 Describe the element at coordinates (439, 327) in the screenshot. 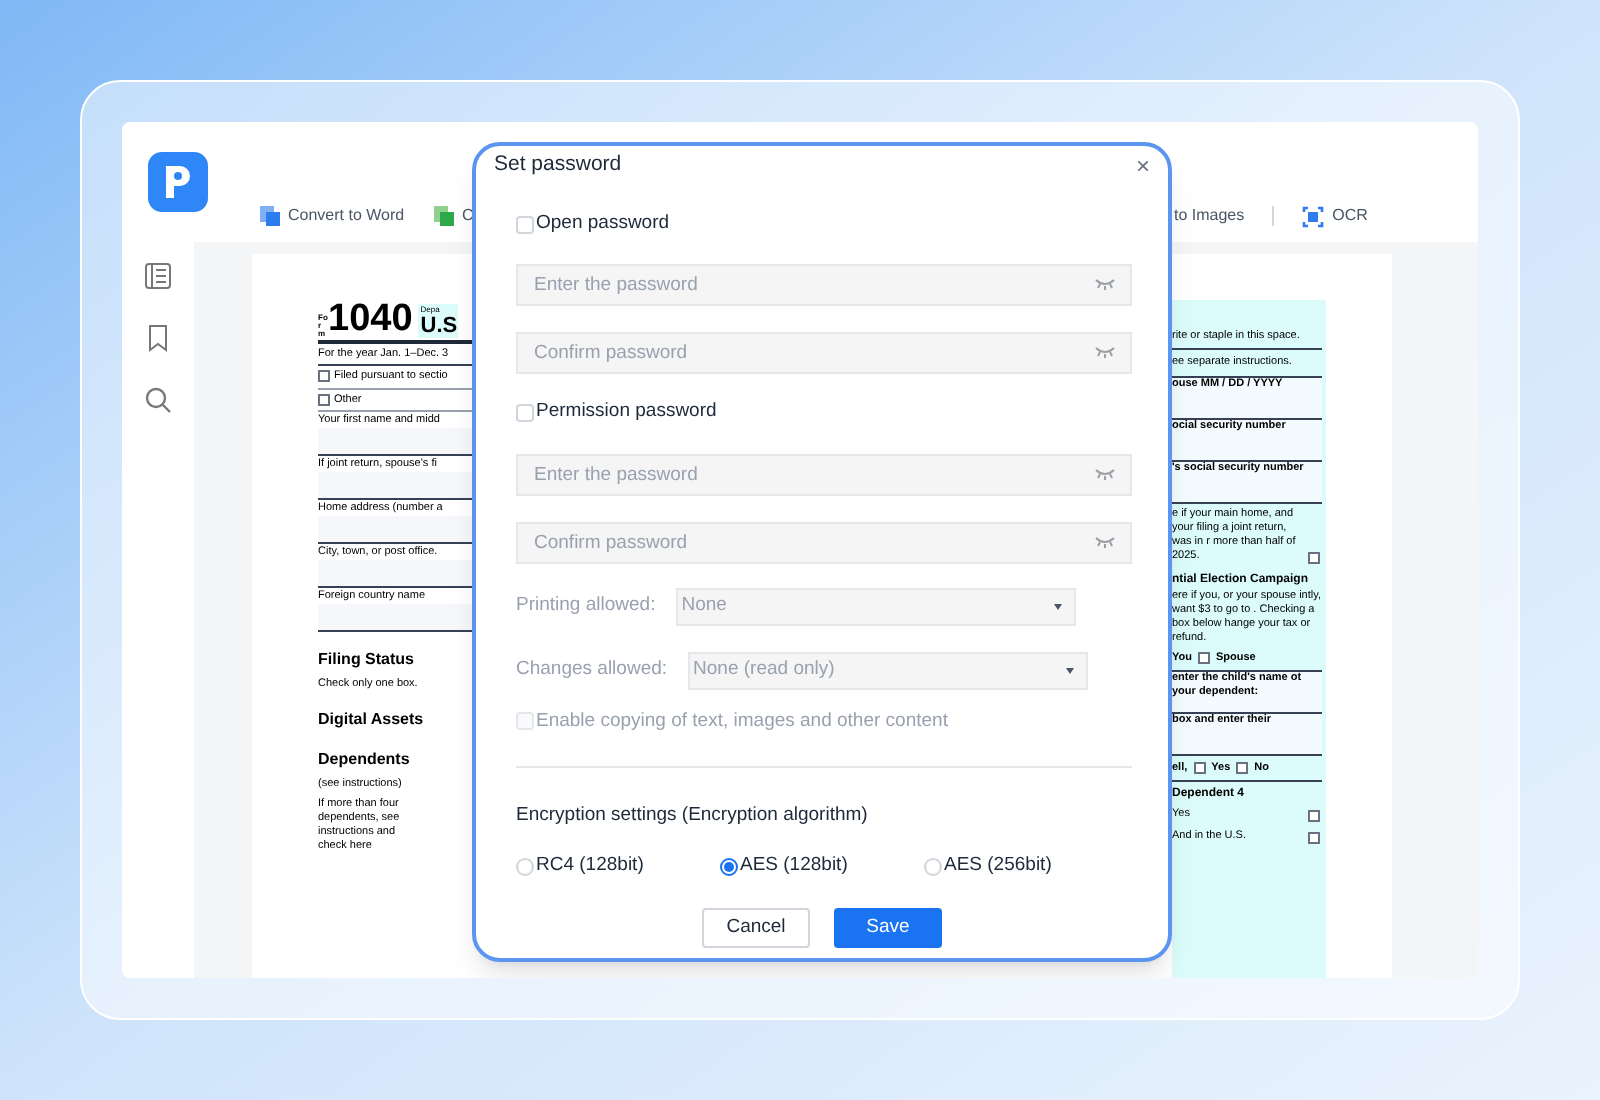

I see `form-title: U.S` at that location.